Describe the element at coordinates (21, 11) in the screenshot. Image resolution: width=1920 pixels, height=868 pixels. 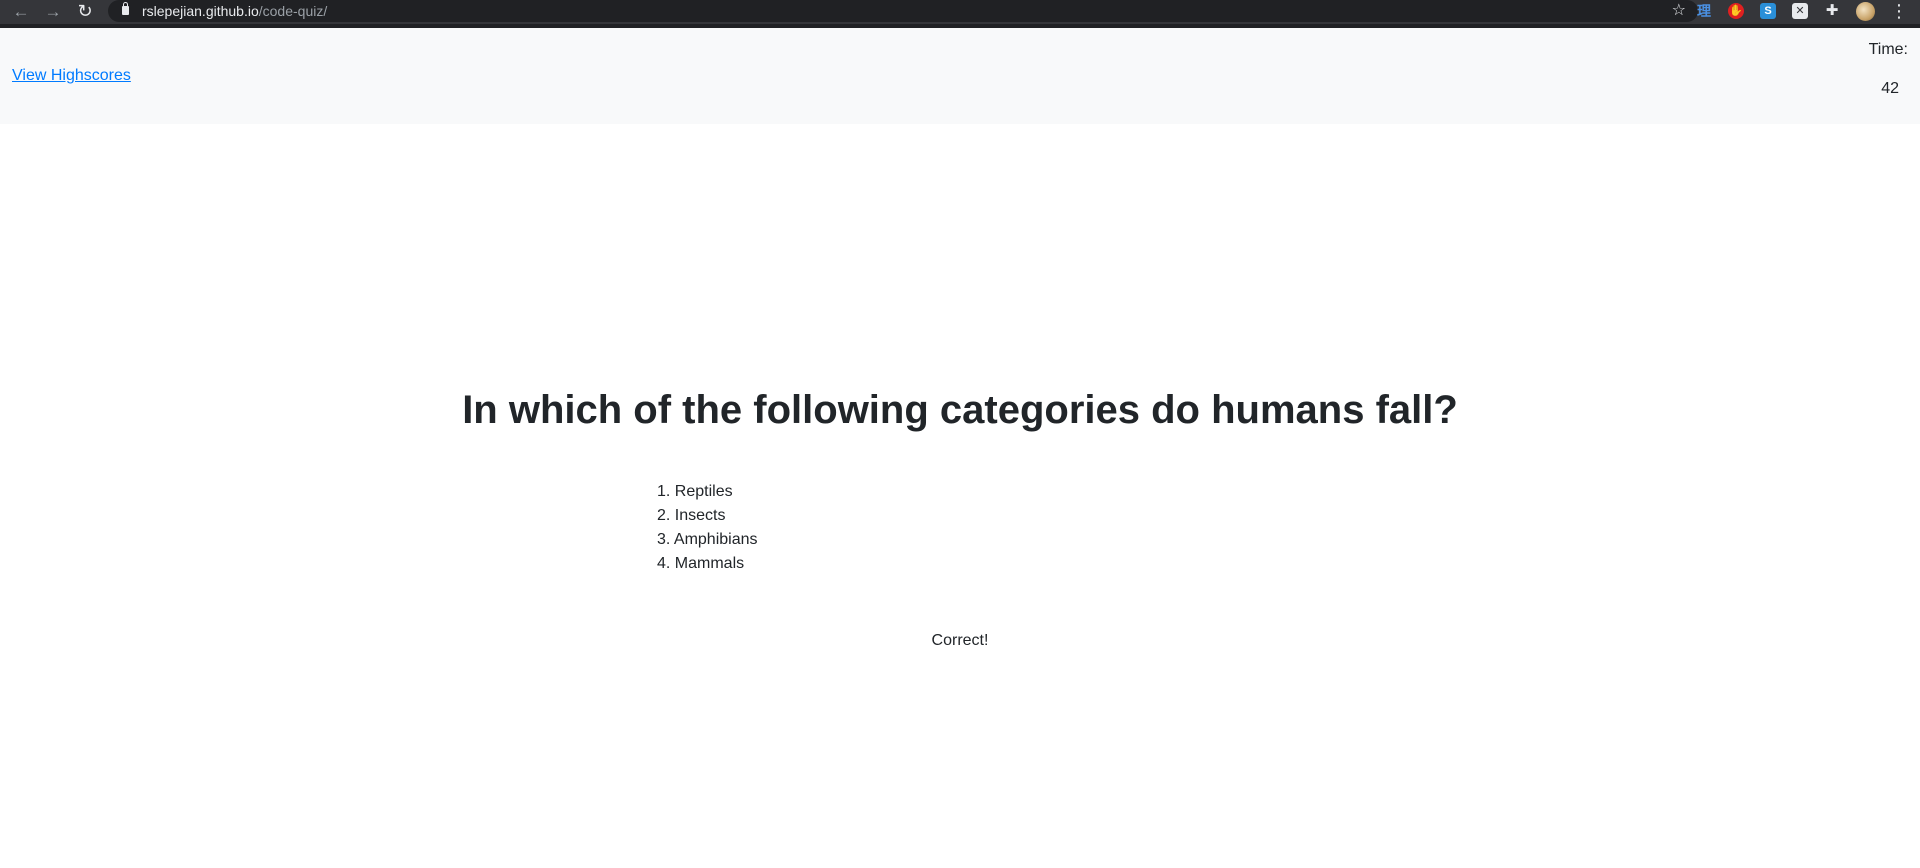
I see `back-arrow-icon: ←` at that location.